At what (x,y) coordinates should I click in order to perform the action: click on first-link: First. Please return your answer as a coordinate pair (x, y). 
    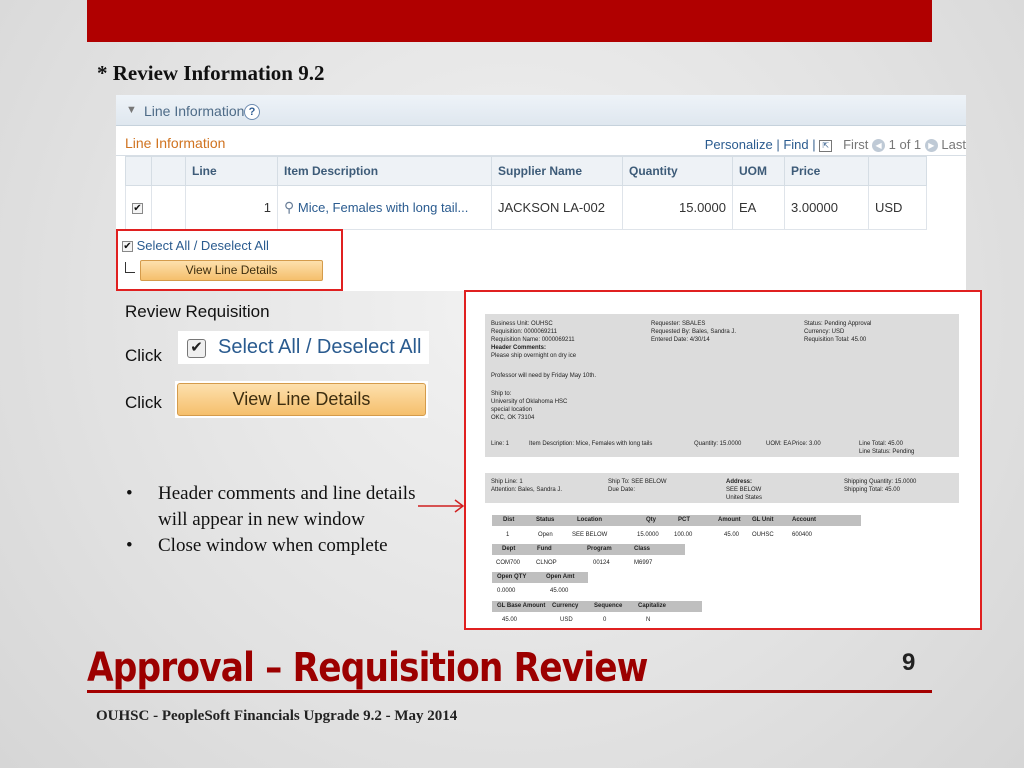
    Looking at the image, I should click on (855, 144).